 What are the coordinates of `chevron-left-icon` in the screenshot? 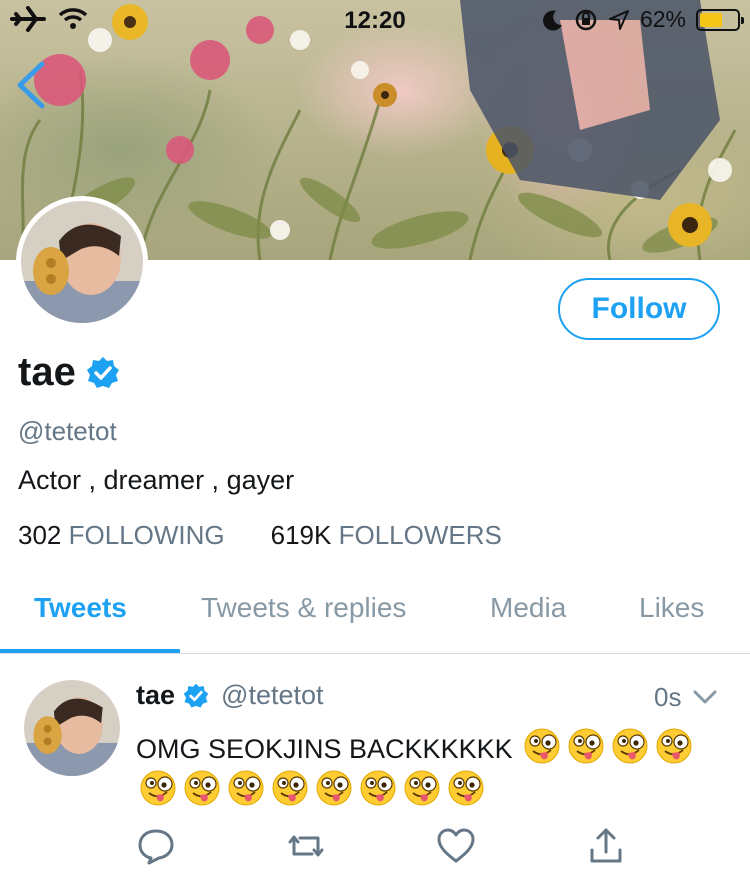 It's located at (31, 85).